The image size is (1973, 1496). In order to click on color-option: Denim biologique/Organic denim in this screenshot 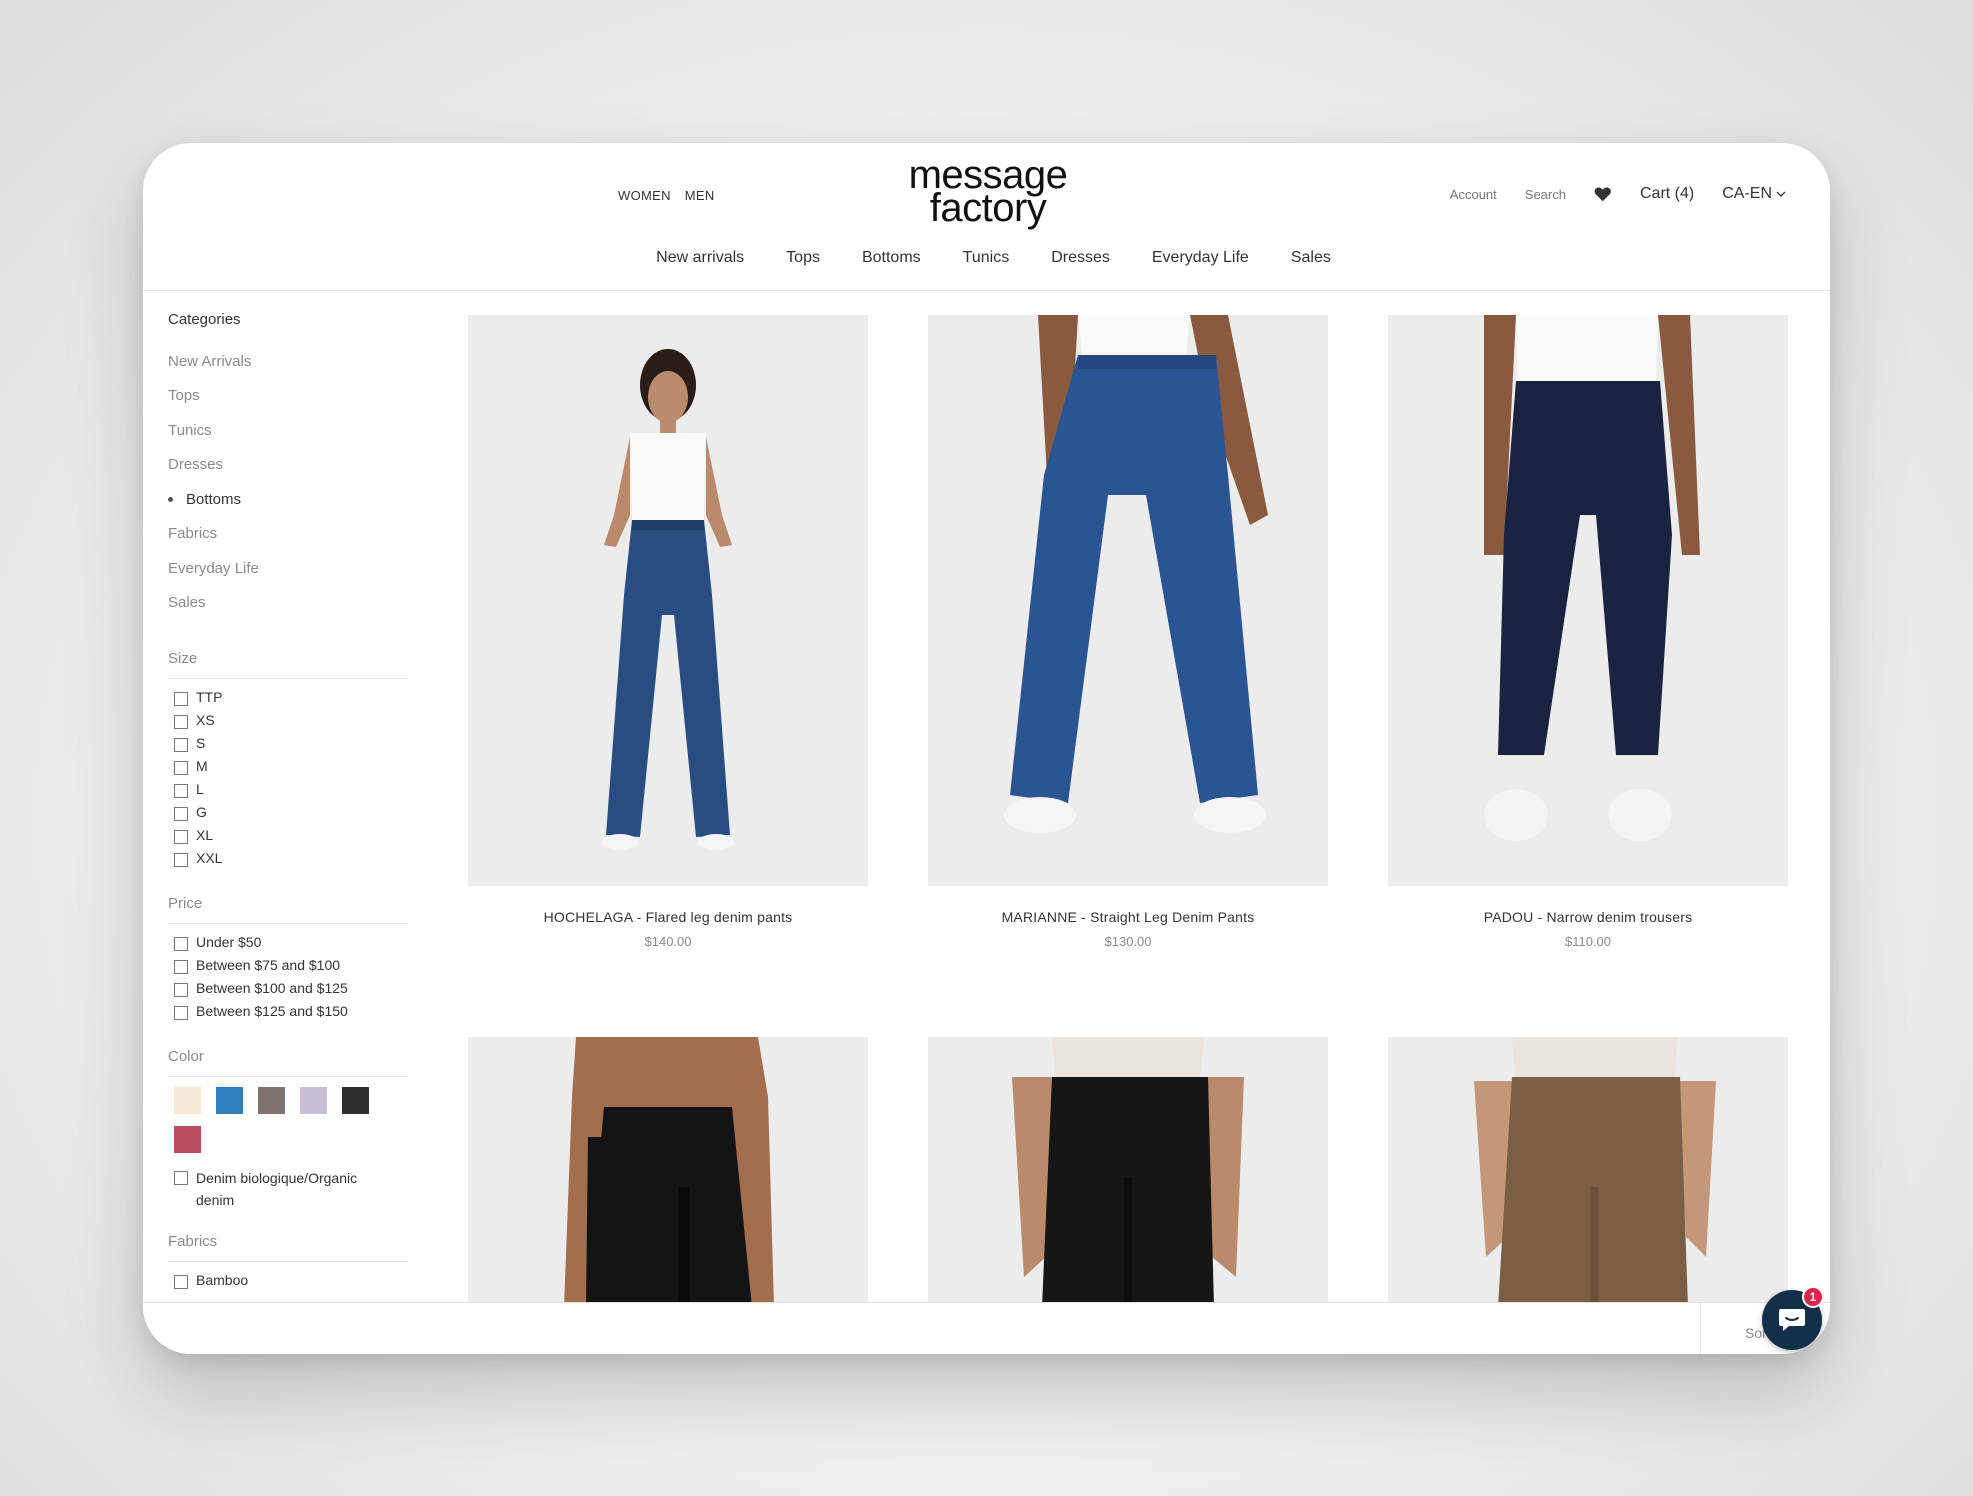, I will do `click(288, 1189)`.